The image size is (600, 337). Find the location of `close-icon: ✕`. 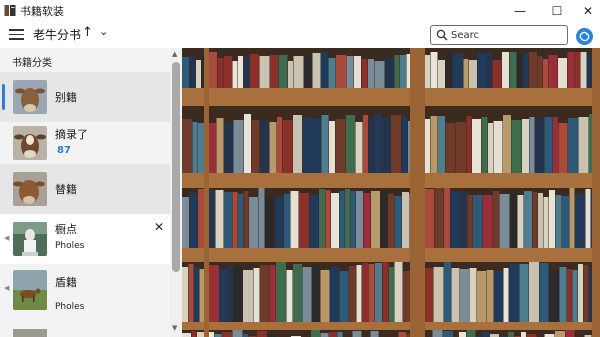

close-icon: ✕ is located at coordinates (159, 227).